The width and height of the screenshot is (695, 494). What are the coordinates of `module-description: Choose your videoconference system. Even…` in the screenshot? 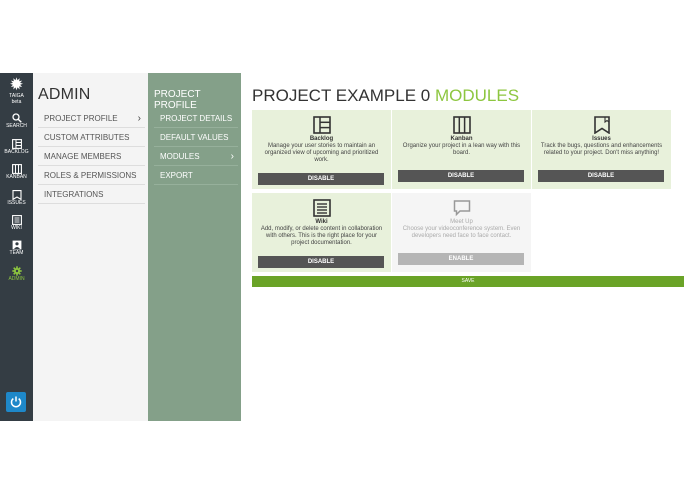 It's located at (461, 232).